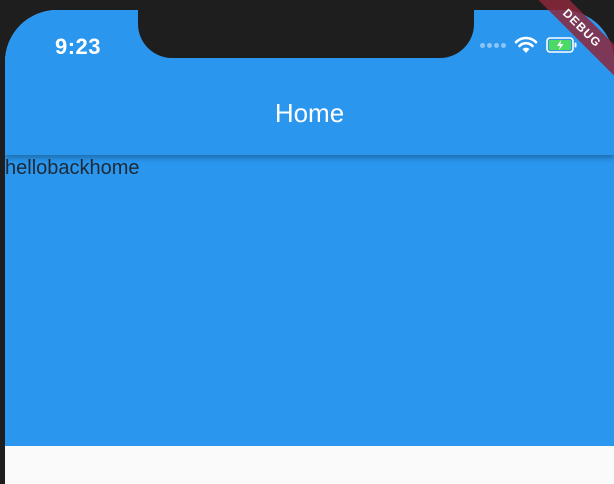 This screenshot has width=614, height=484. What do you see at coordinates (78, 46) in the screenshot?
I see `status-time: 9:23` at bounding box center [78, 46].